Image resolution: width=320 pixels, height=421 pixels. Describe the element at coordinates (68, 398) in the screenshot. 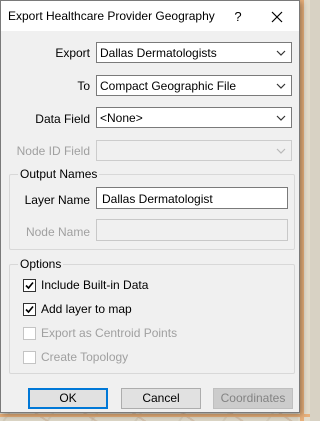

I see `ok-button: OK` at that location.